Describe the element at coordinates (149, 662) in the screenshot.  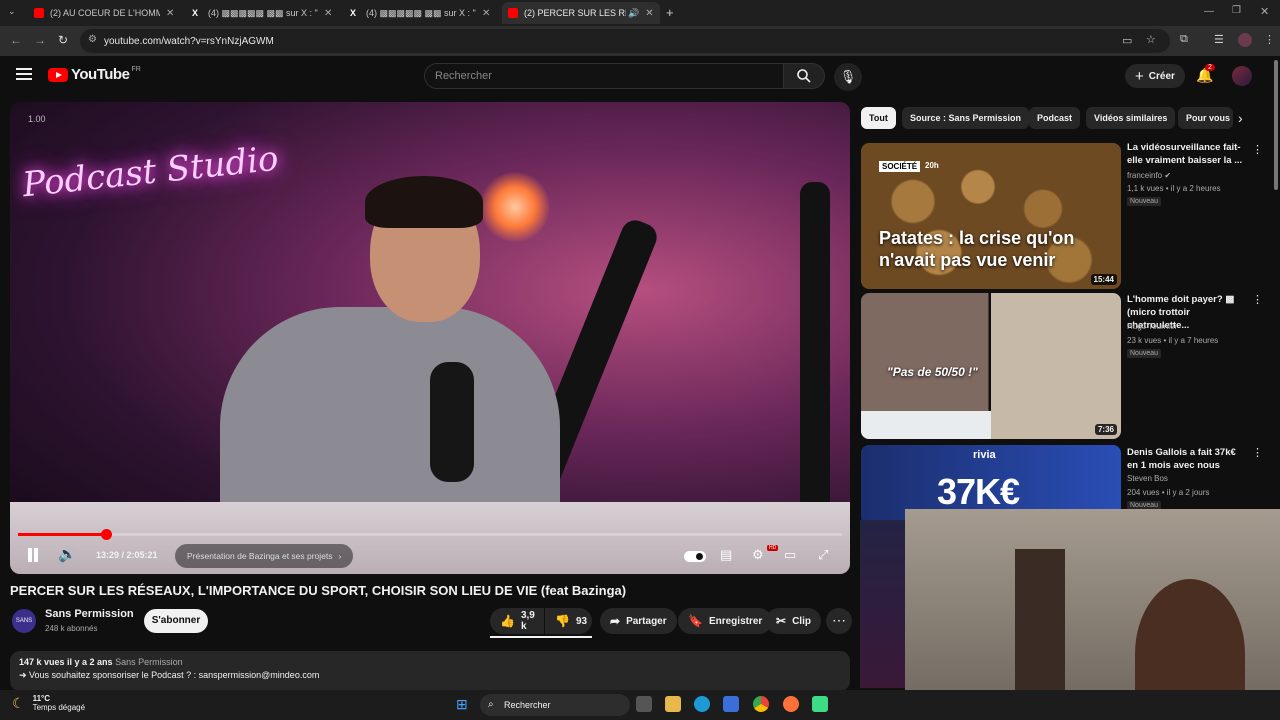
I see `description-channel: Sans Permission` at that location.